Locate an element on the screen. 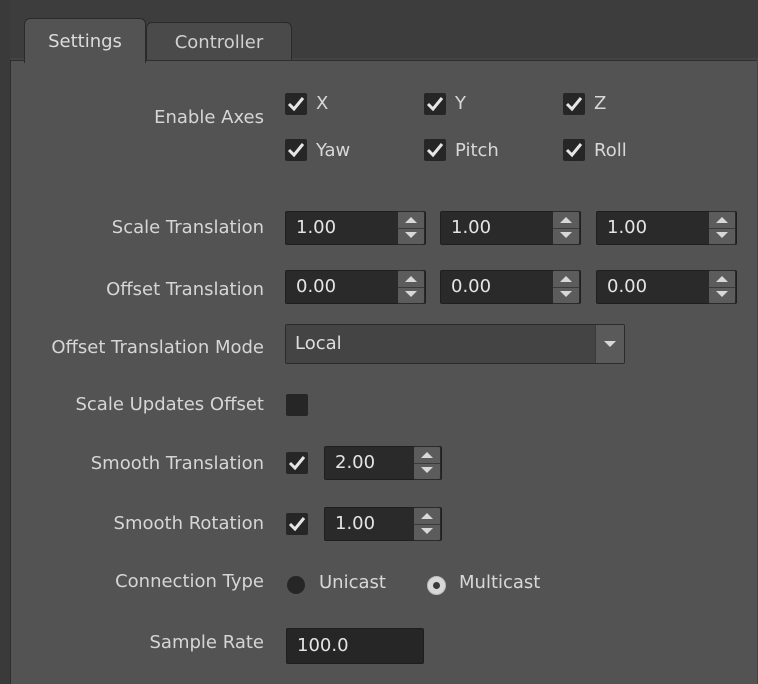 This screenshot has width=758, height=684. tab-settings-label: Settings is located at coordinates (85, 41).